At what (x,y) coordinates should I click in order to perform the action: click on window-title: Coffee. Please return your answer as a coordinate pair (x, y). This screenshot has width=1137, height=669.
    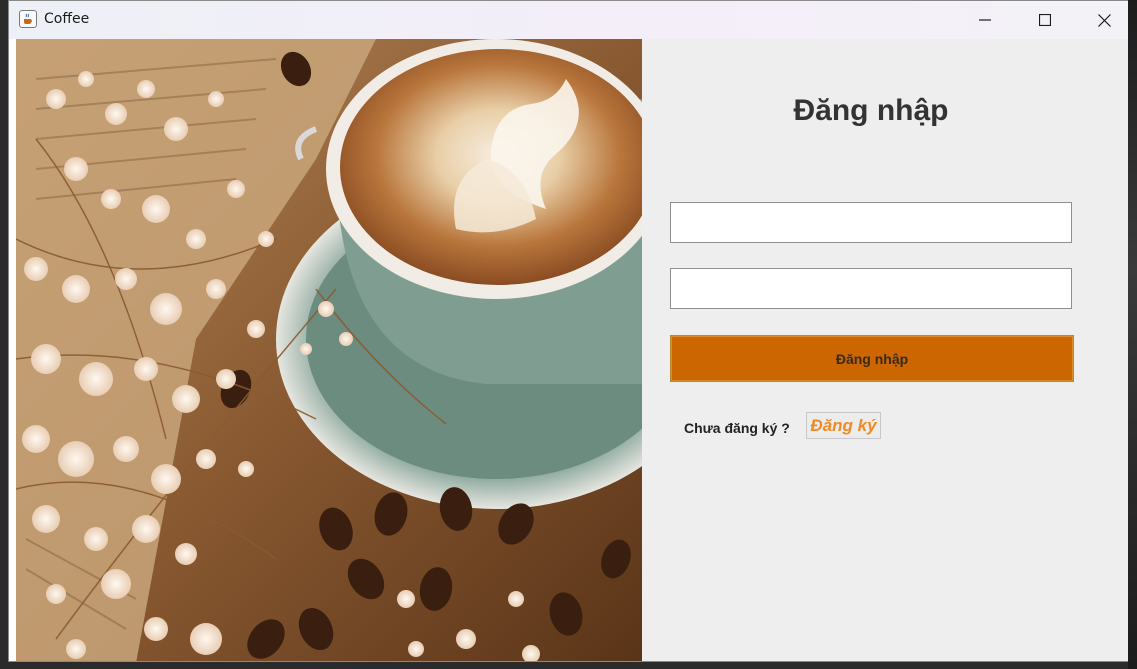
    Looking at the image, I should click on (67, 19).